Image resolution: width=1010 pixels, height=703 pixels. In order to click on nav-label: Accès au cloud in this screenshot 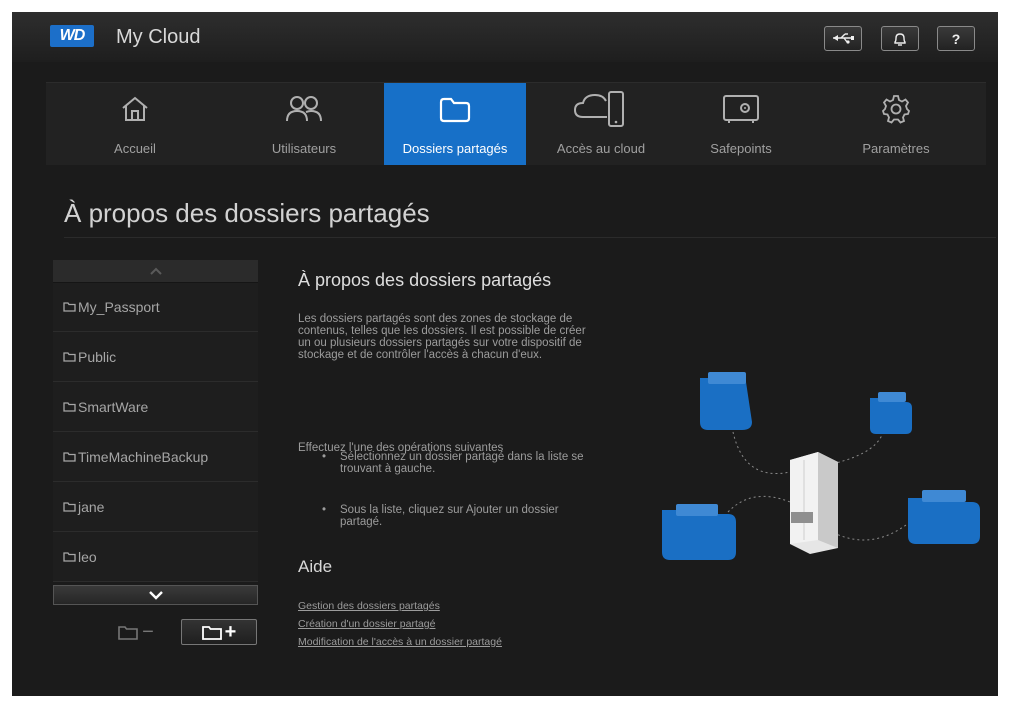, I will do `click(601, 148)`.